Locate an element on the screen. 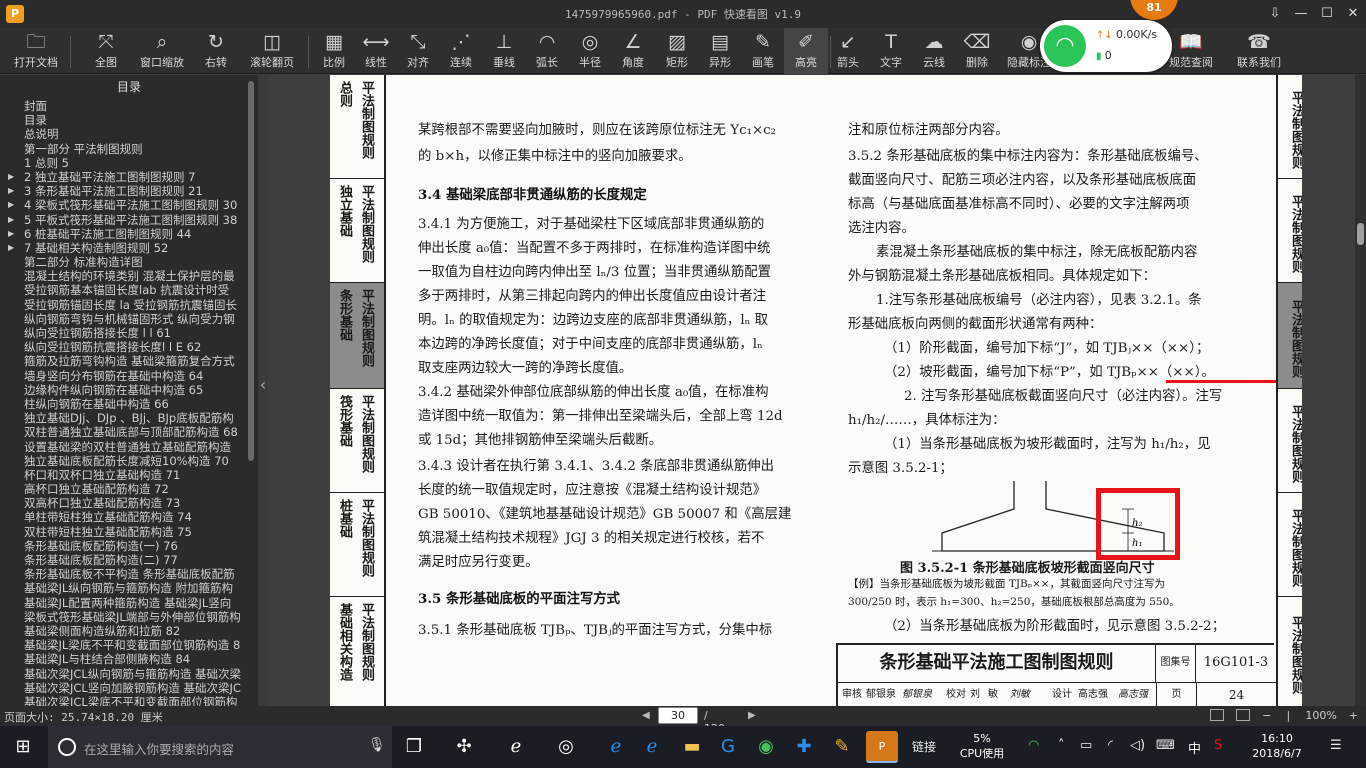  irregular-button: ▤ 异形 is located at coordinates (720, 51).